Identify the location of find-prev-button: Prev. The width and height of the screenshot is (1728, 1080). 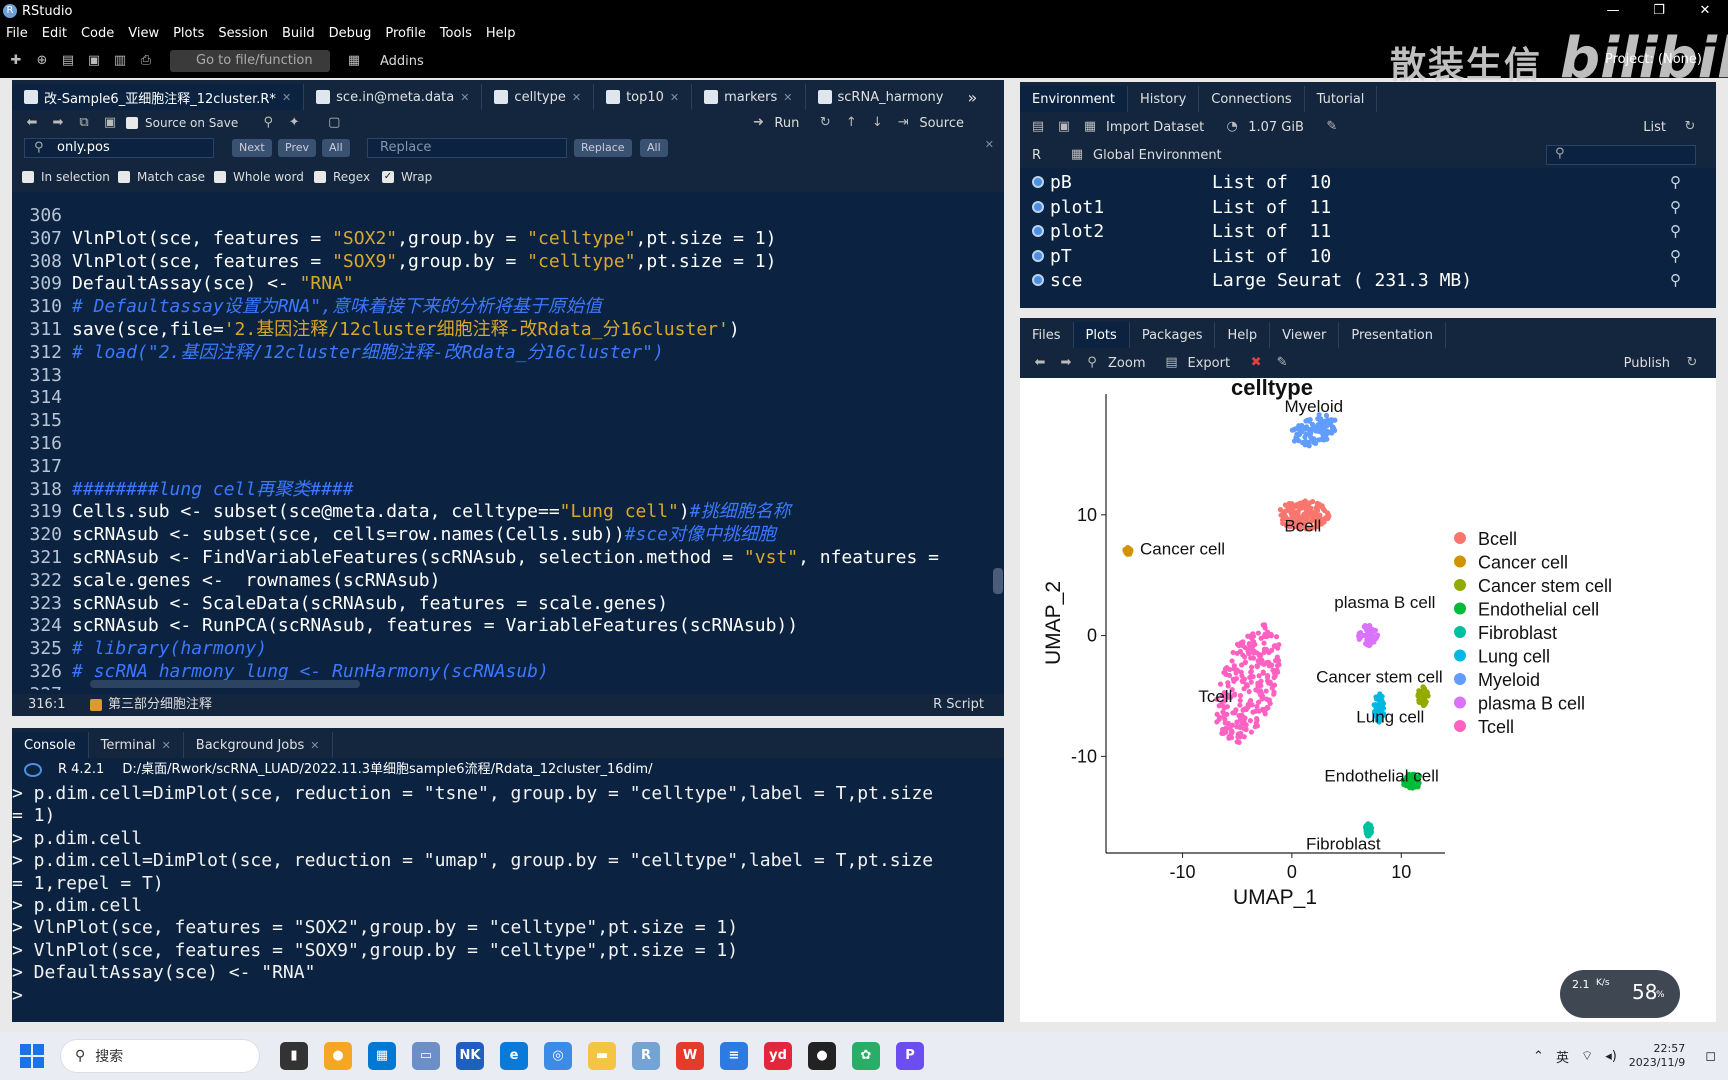
(297, 148).